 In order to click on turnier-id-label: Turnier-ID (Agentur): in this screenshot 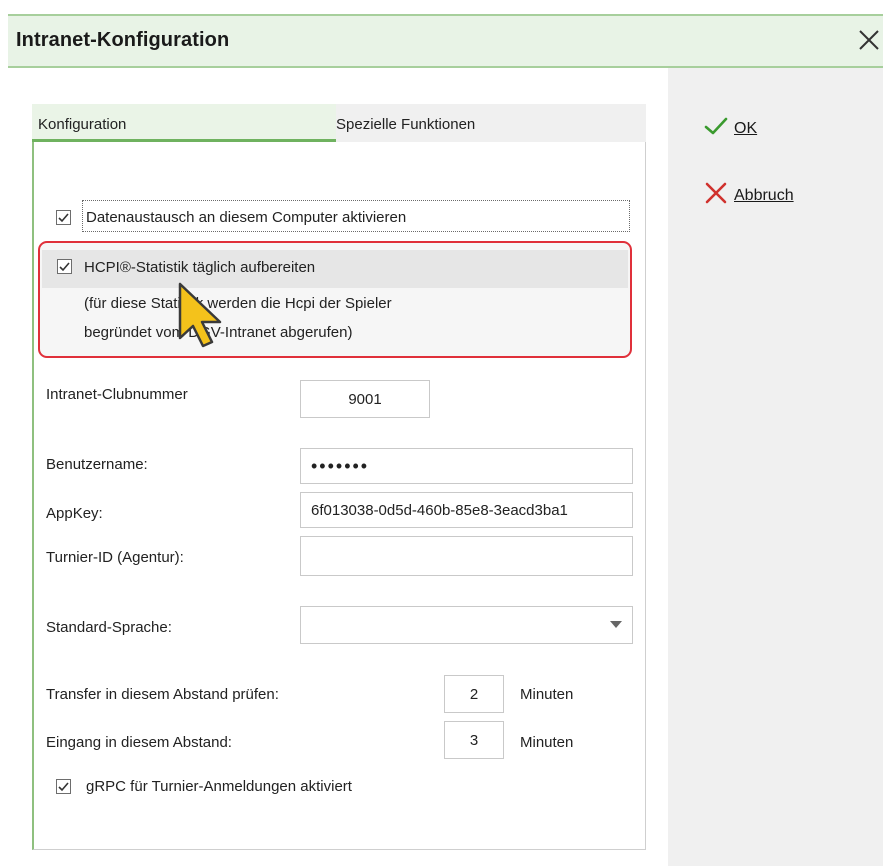, I will do `click(115, 557)`.